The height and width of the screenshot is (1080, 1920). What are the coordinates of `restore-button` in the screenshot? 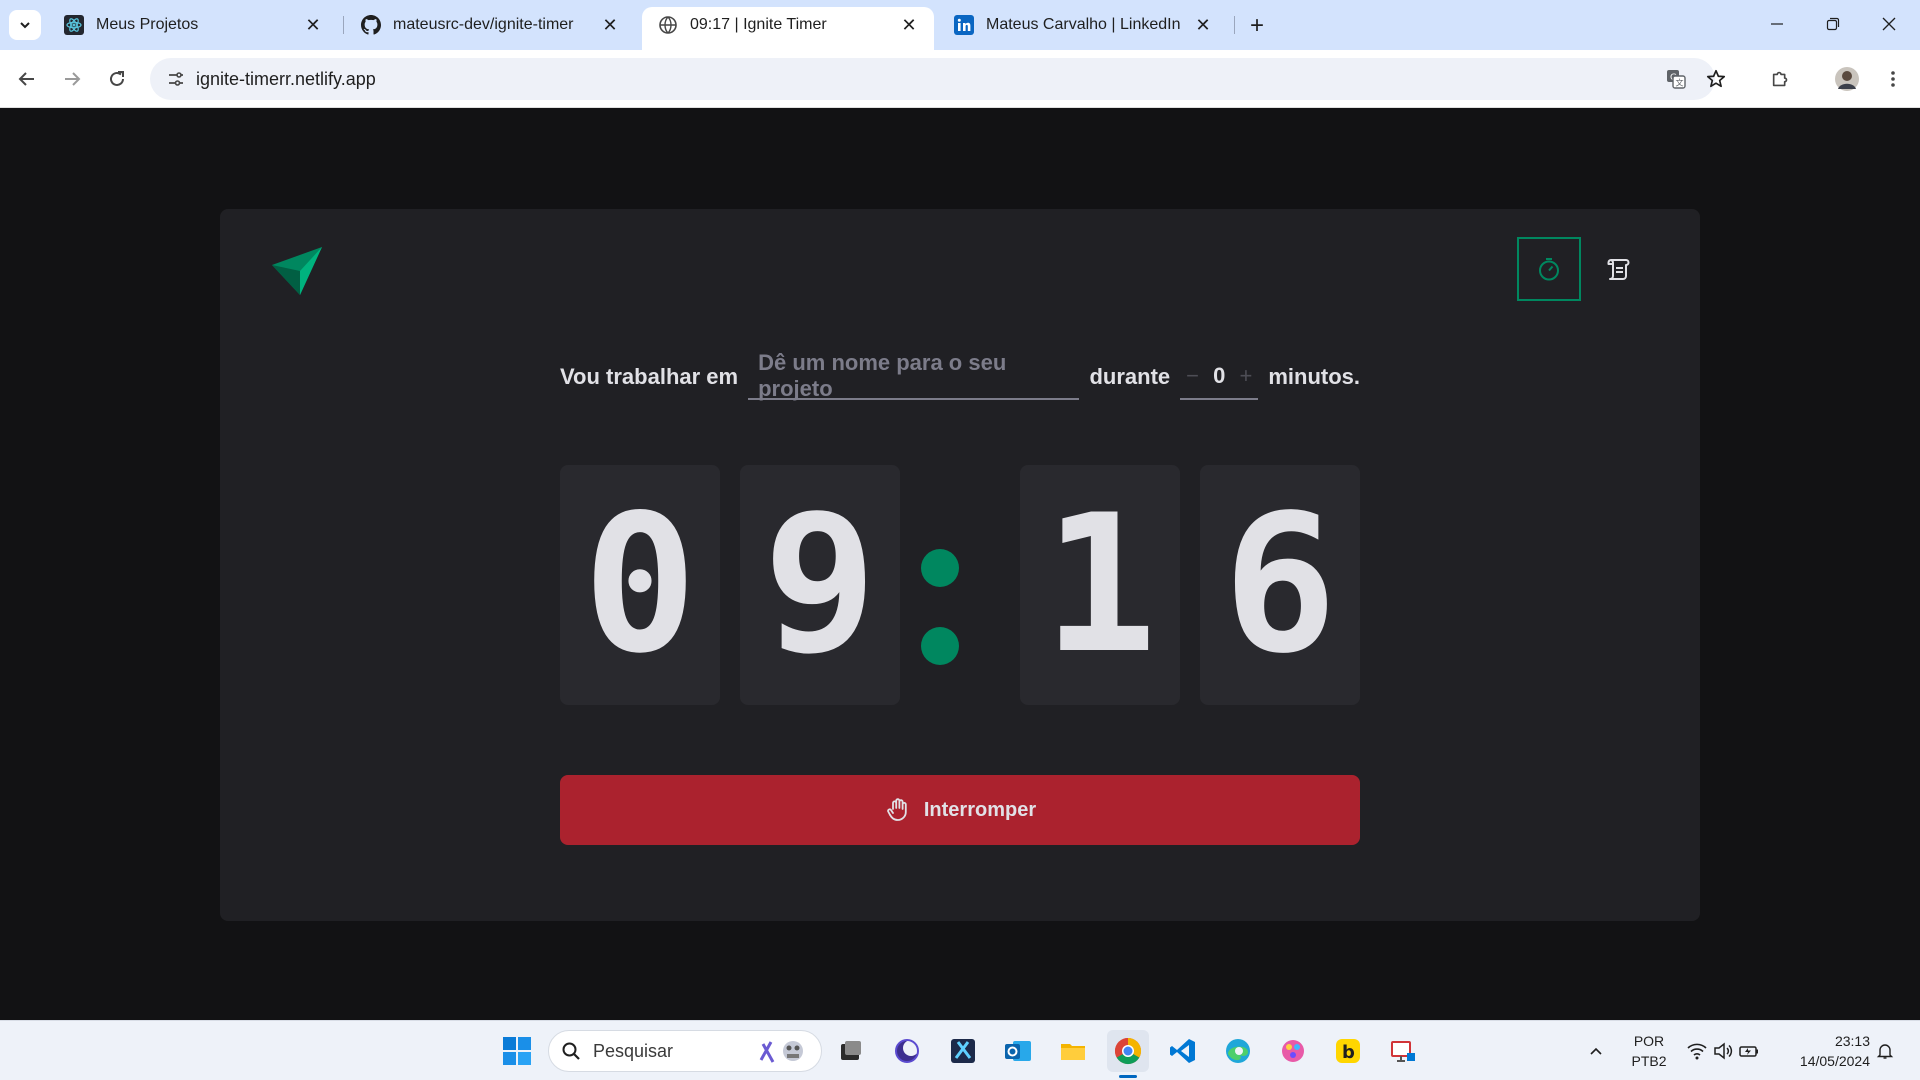 It's located at (1833, 24).